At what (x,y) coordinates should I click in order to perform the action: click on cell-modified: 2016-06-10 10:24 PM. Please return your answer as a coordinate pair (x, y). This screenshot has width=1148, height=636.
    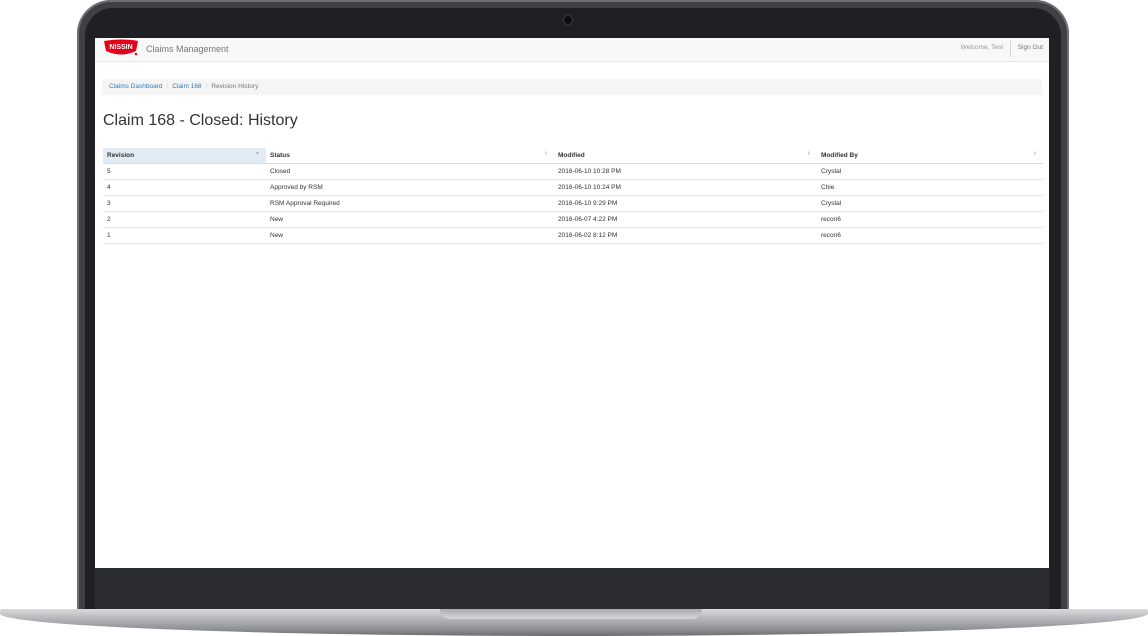
    Looking at the image, I should click on (685, 187).